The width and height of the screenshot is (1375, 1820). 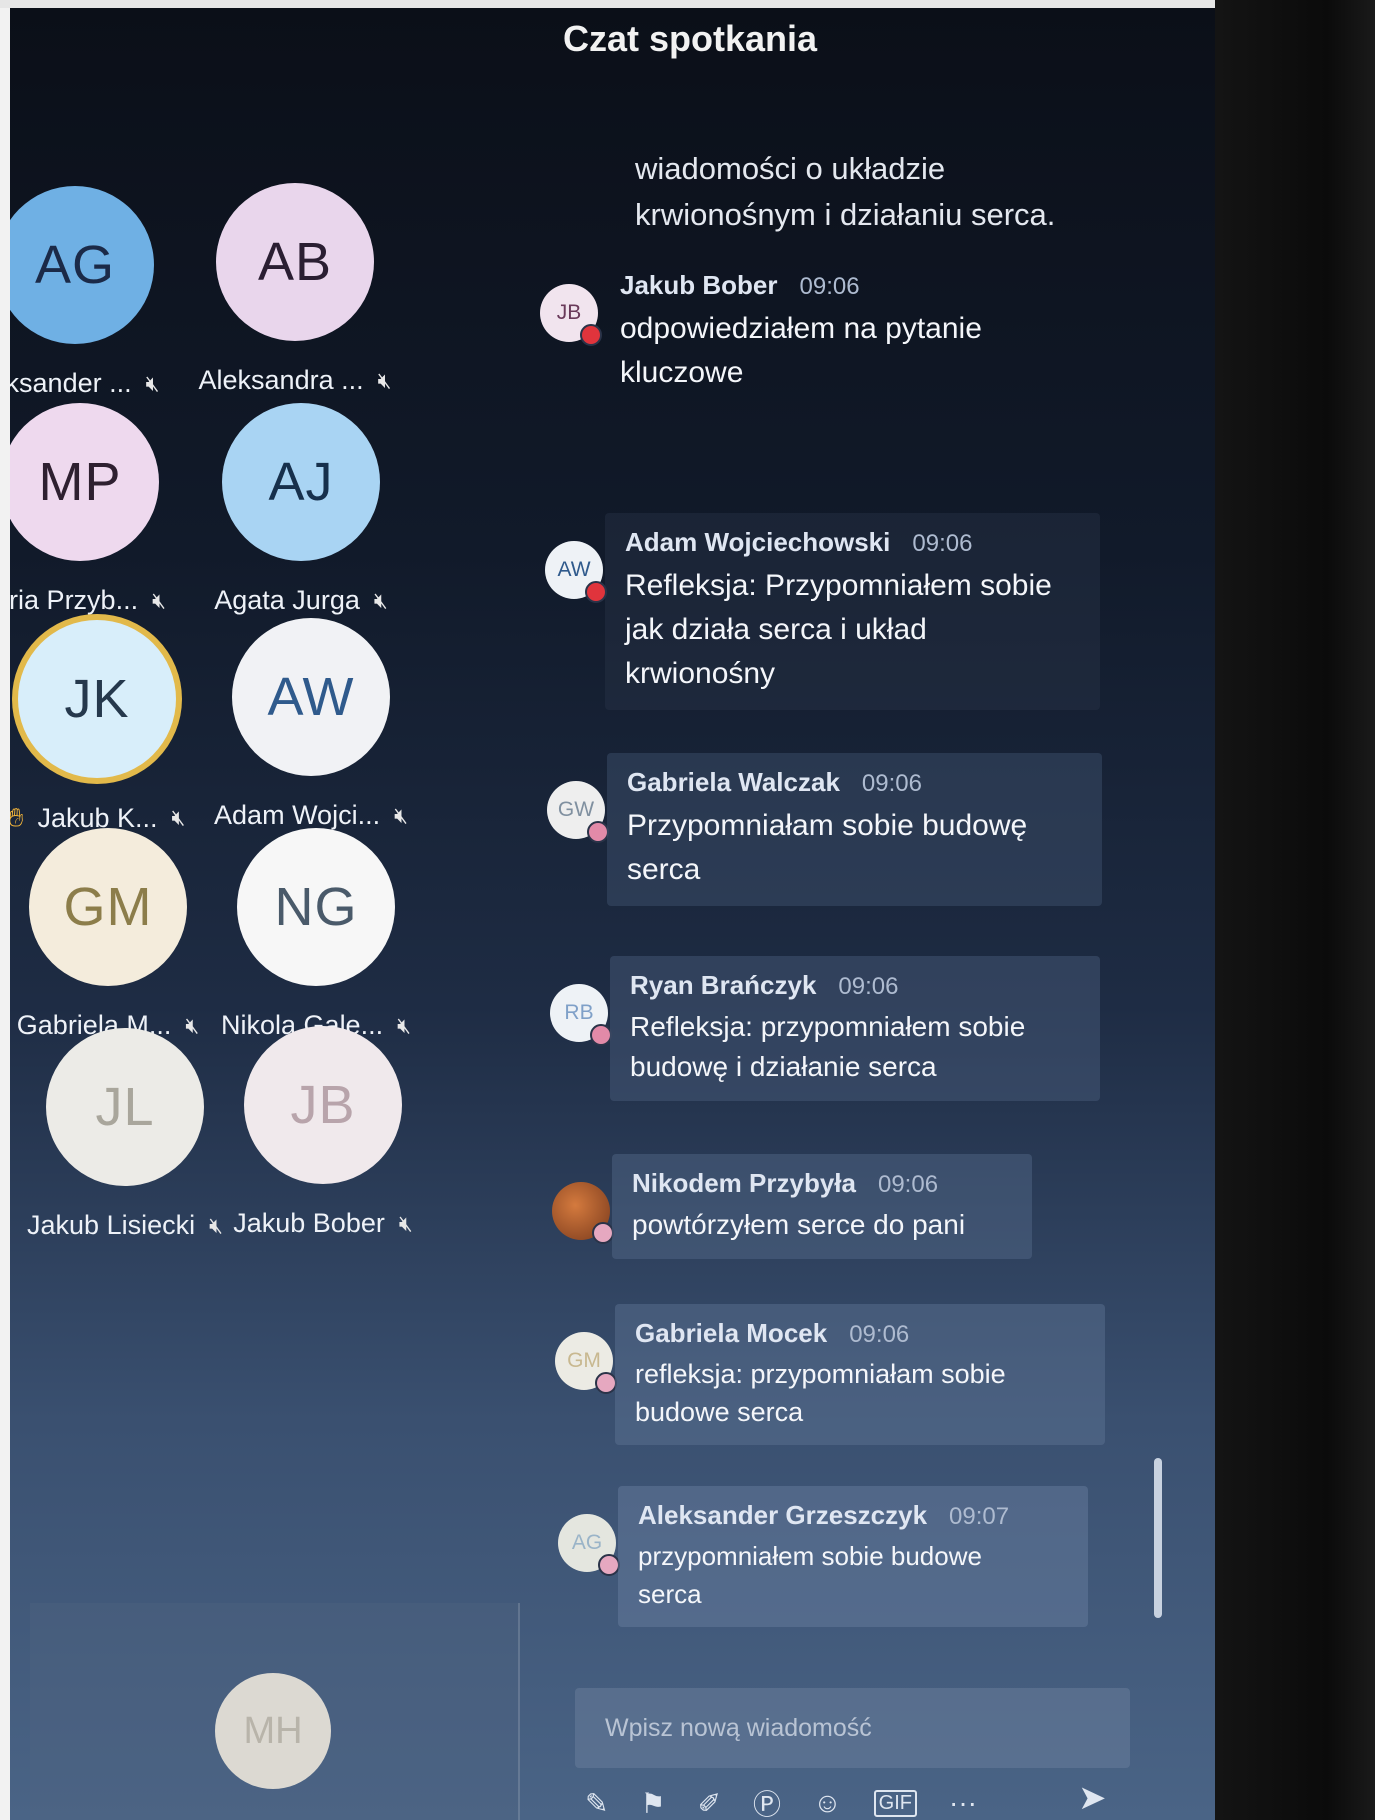 What do you see at coordinates (963, 1803) in the screenshot?
I see `more-icon: ···` at bounding box center [963, 1803].